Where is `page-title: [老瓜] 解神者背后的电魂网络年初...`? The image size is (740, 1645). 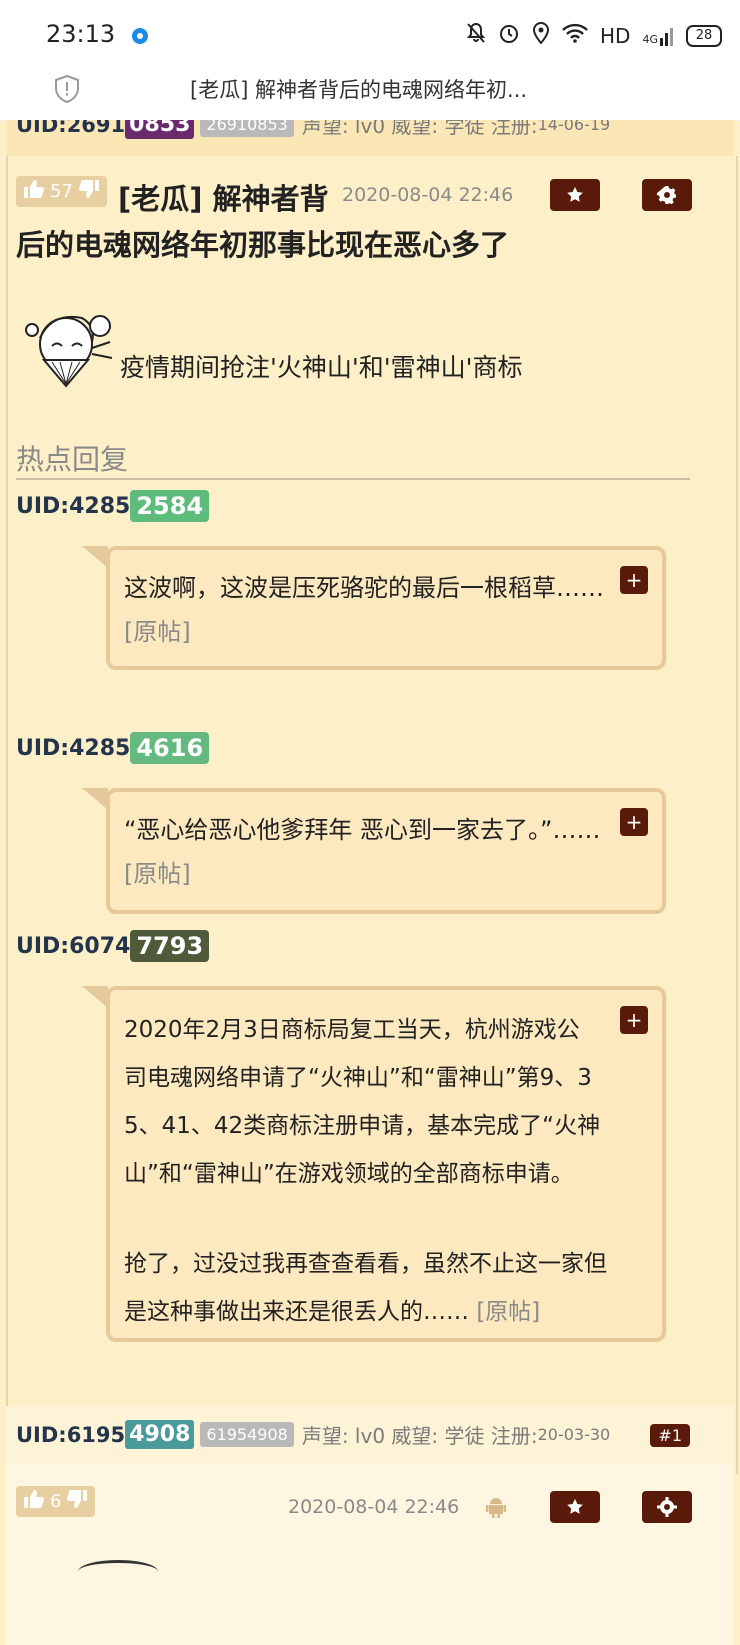 page-title: [老瓜] 解神者背后的电魂网络年初... is located at coordinates (358, 89).